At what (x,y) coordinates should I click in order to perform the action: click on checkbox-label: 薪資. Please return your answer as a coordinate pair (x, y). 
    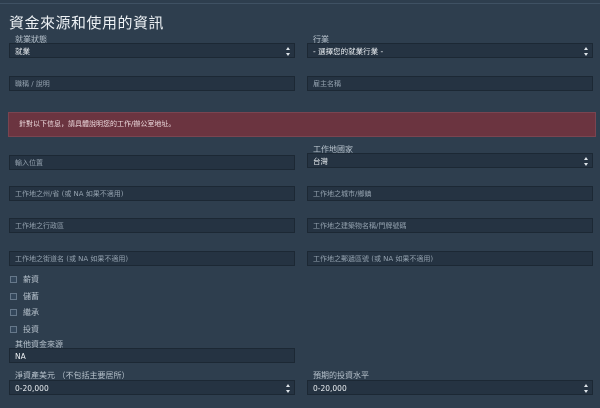
    Looking at the image, I should click on (31, 279).